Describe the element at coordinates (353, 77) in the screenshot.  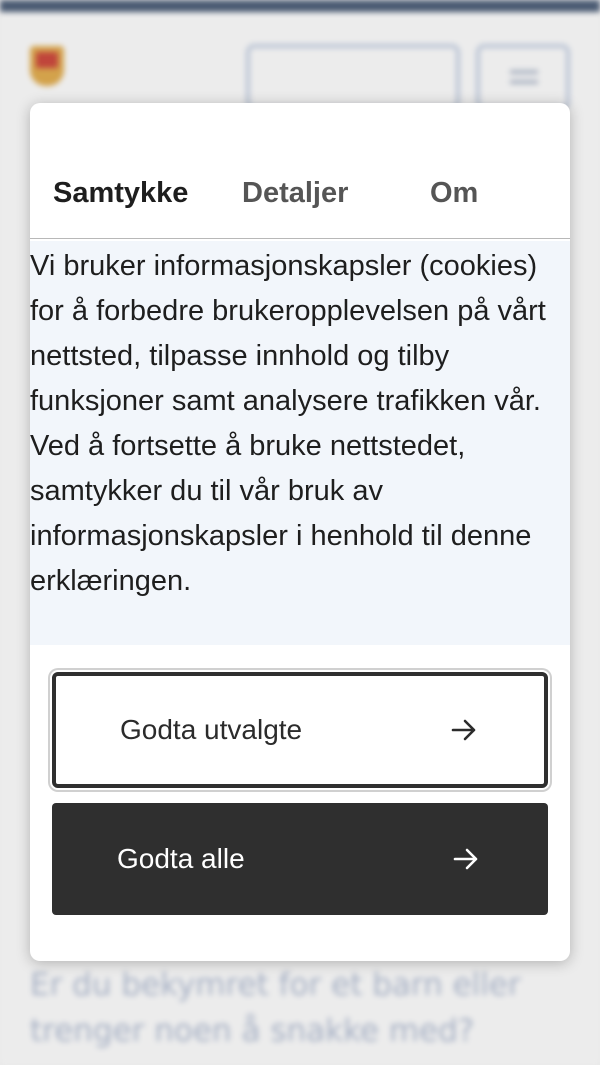
I see `my-municipality-button` at that location.